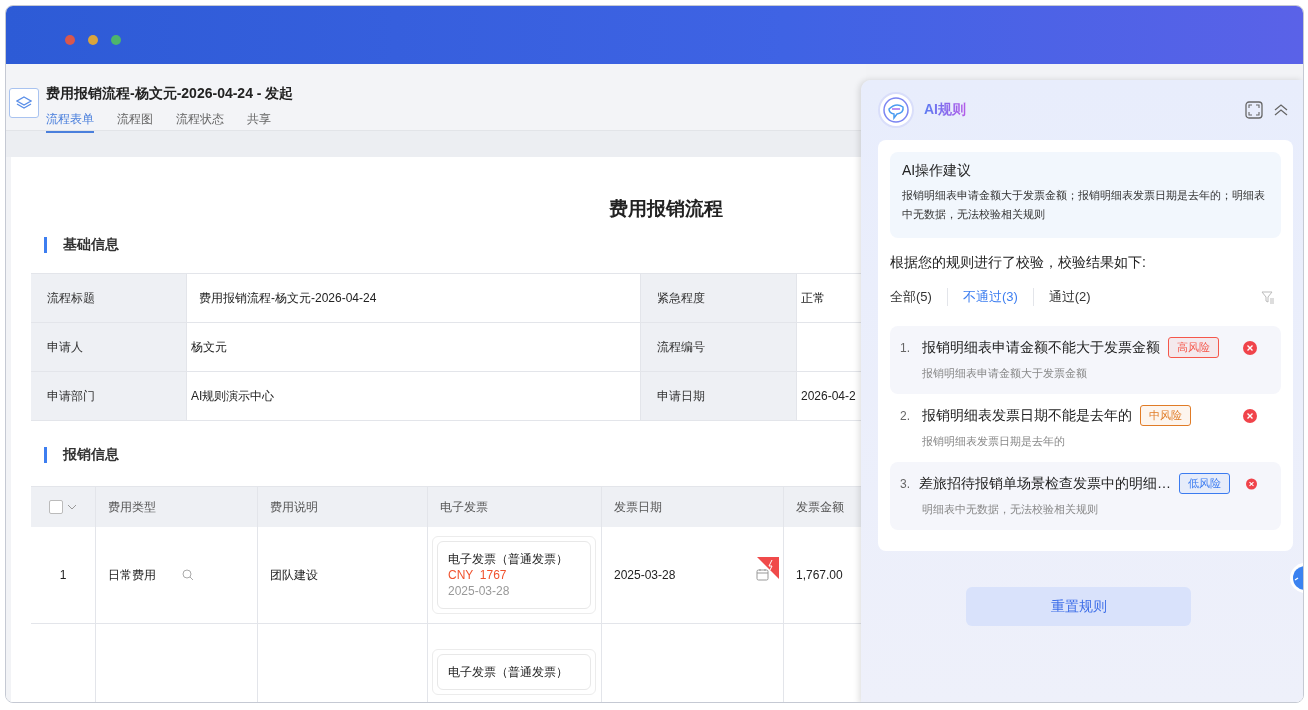 Image resolution: width=1308 pixels, height=710 pixels. Describe the element at coordinates (1085, 360) in the screenshot. I see `result-item: 1. 报销明细表申请金额不能大于发票金额 高风险 报销明细表申请金额大于发票金额` at that location.